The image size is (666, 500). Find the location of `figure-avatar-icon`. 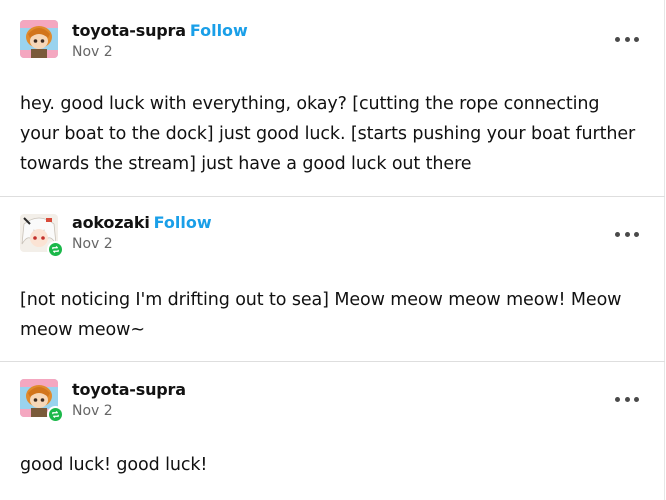

figure-avatar-icon is located at coordinates (39, 39).